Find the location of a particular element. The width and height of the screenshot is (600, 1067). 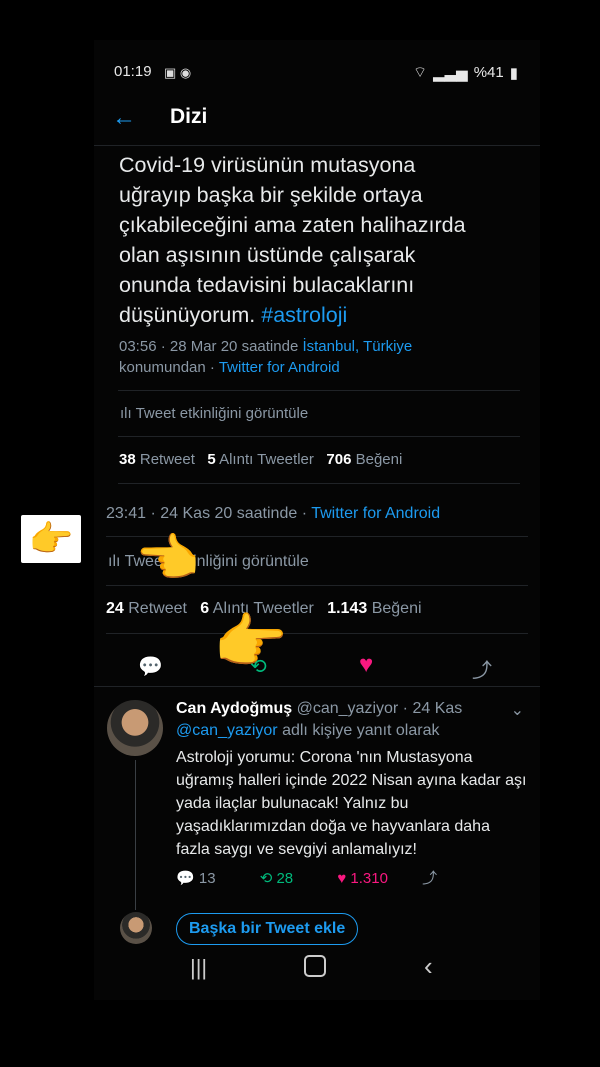

arrow-left-icon: ← is located at coordinates (124, 118).